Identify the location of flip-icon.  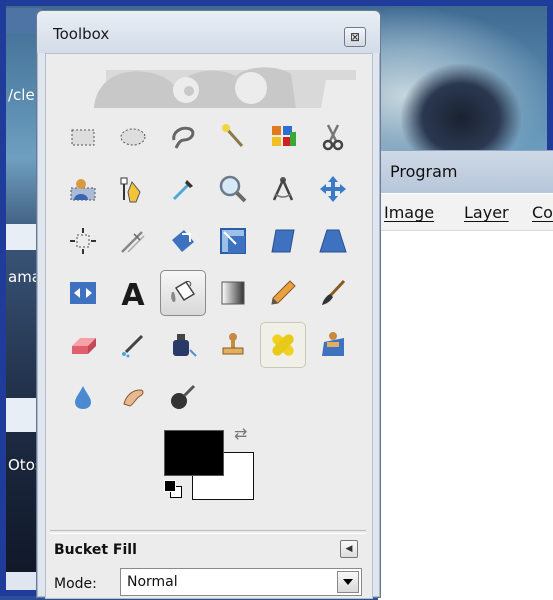
(83, 293).